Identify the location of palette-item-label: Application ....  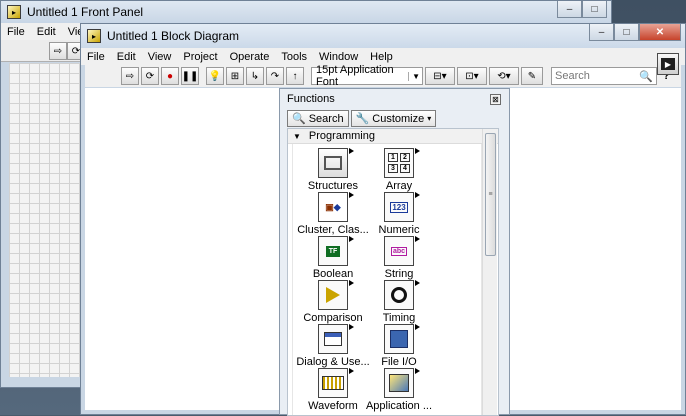
(399, 406).